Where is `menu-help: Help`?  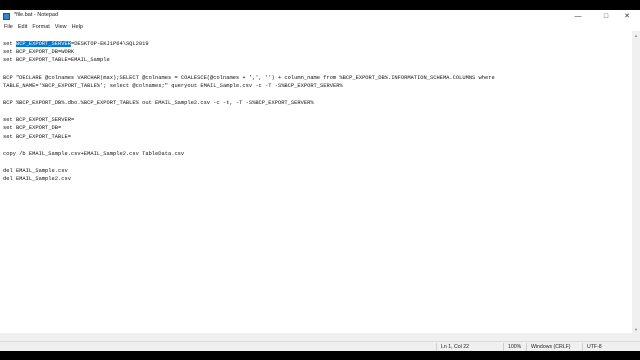
menu-help: Help is located at coordinates (77, 27).